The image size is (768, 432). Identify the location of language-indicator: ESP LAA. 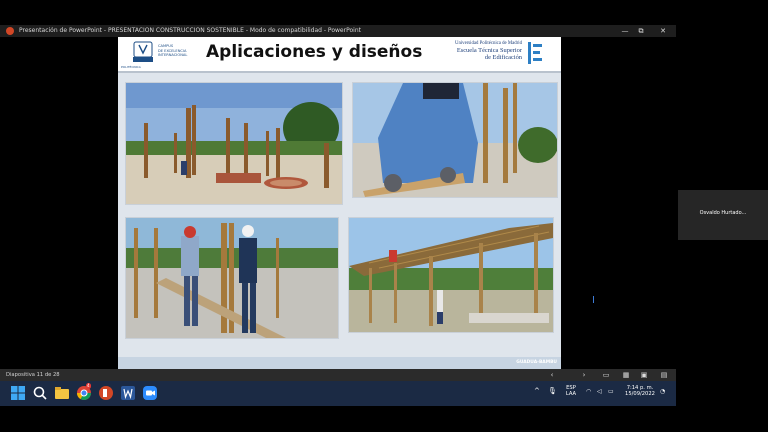
(571, 391).